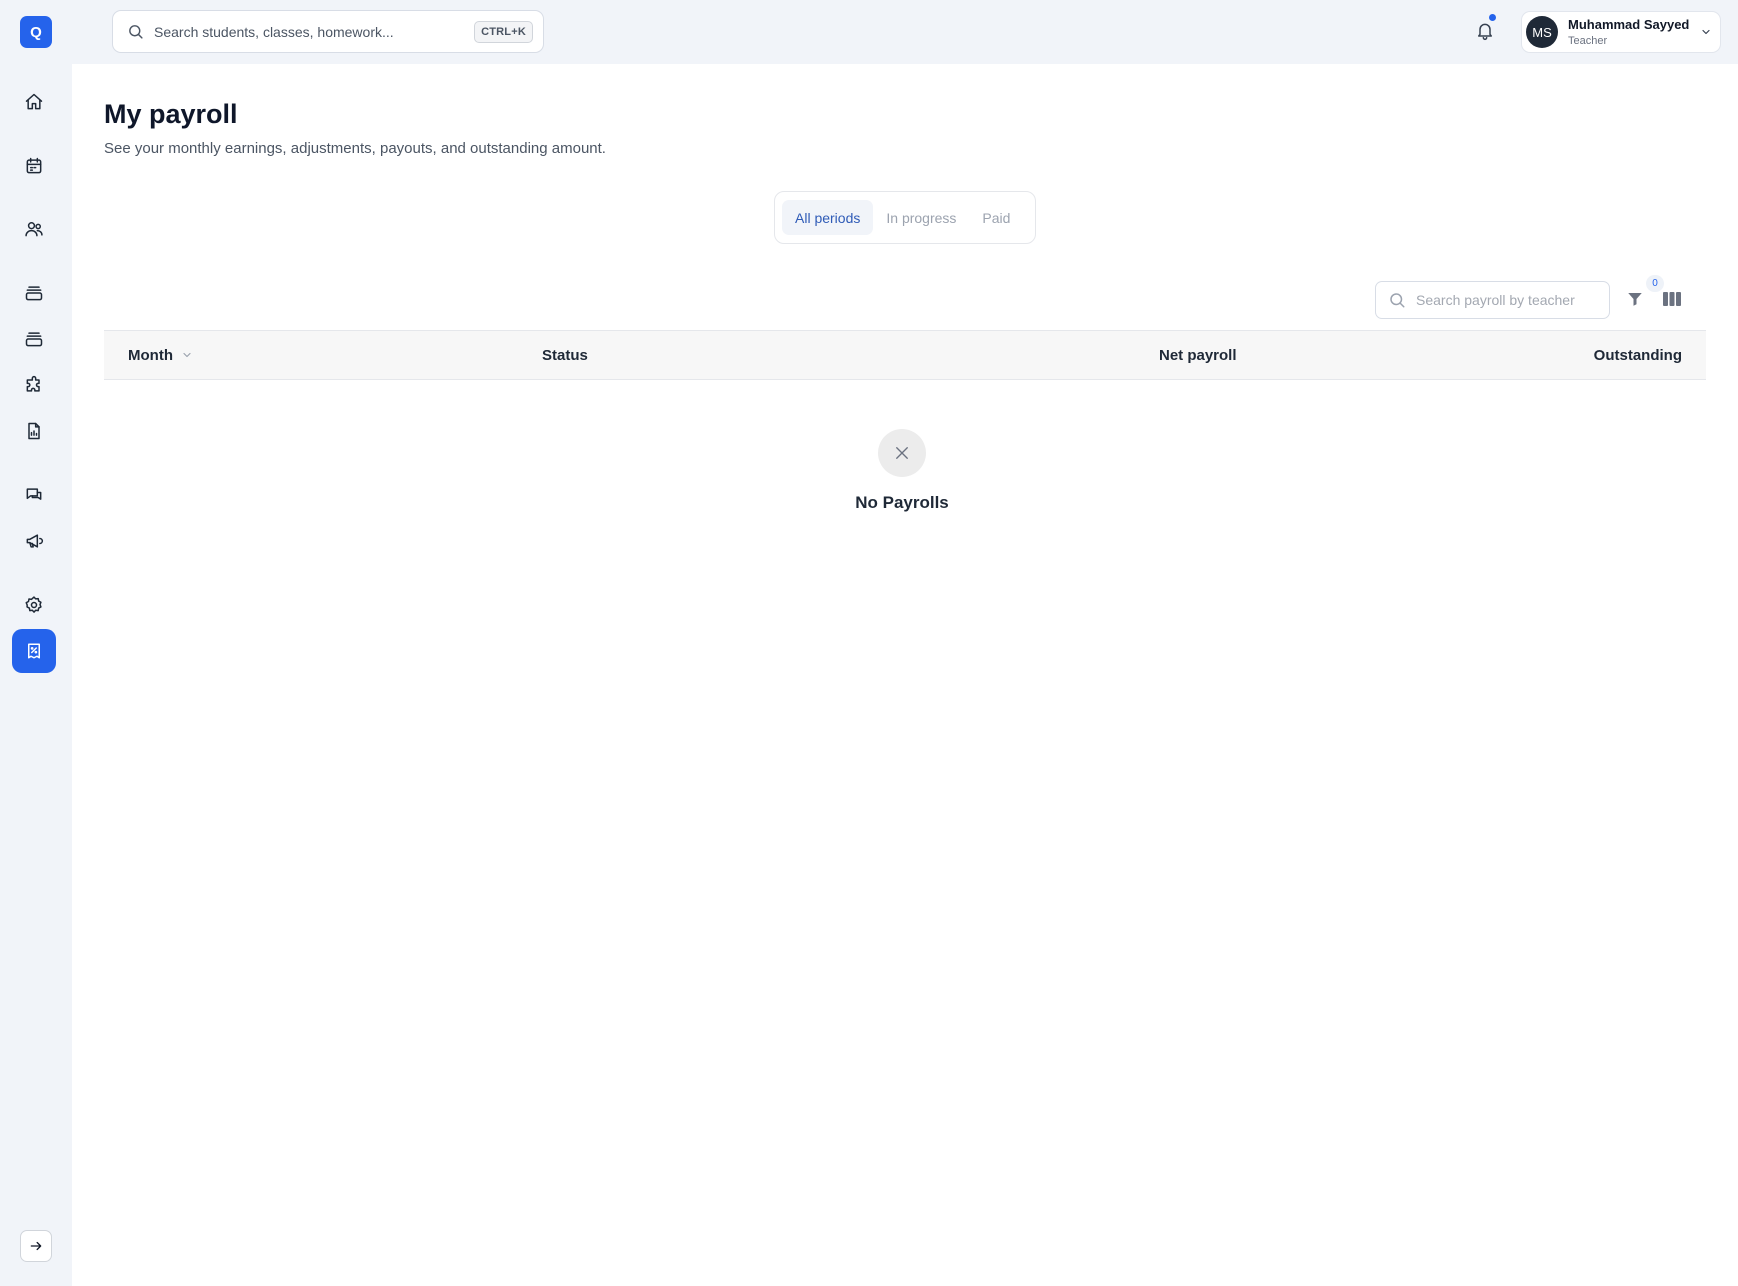 This screenshot has height=1286, width=1738. Describe the element at coordinates (1492, 17) in the screenshot. I see `notification-dot` at that location.